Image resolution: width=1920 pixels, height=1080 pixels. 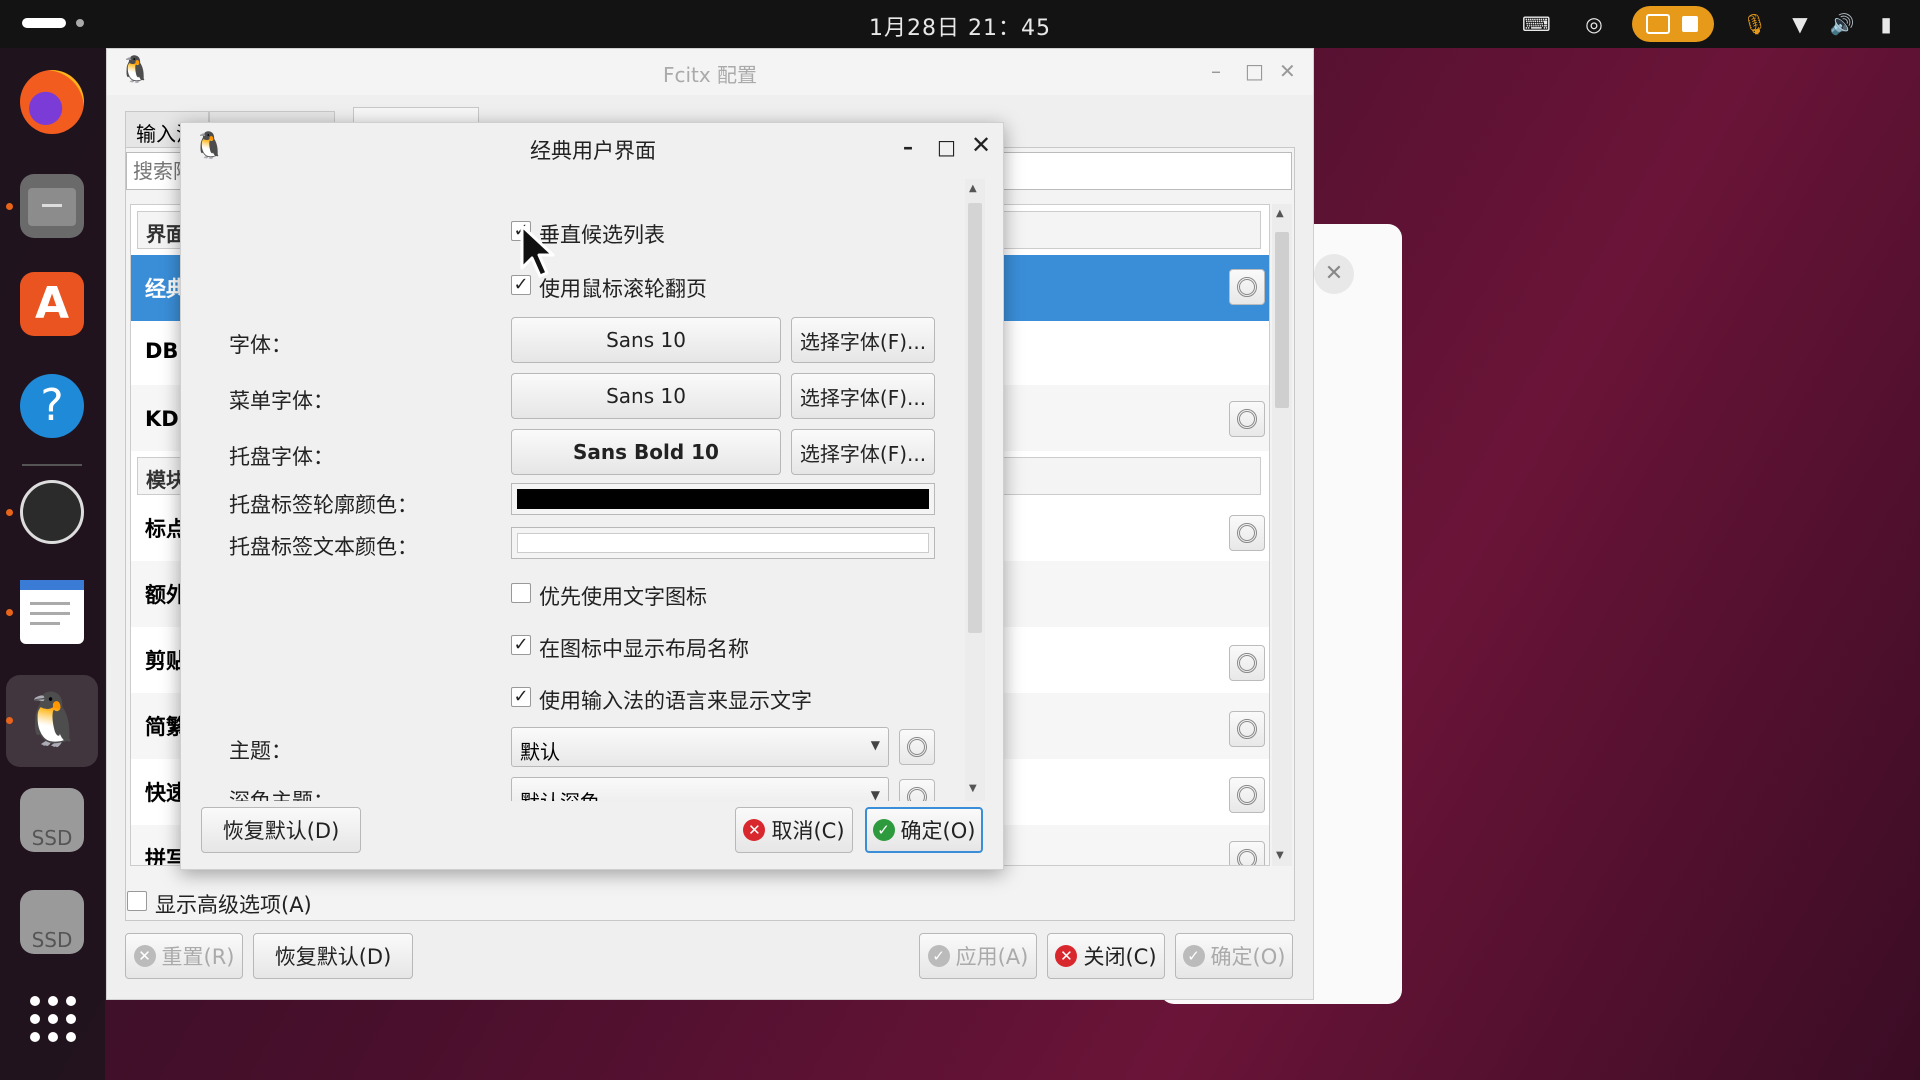 What do you see at coordinates (52, 465) in the screenshot?
I see `dock-separator` at bounding box center [52, 465].